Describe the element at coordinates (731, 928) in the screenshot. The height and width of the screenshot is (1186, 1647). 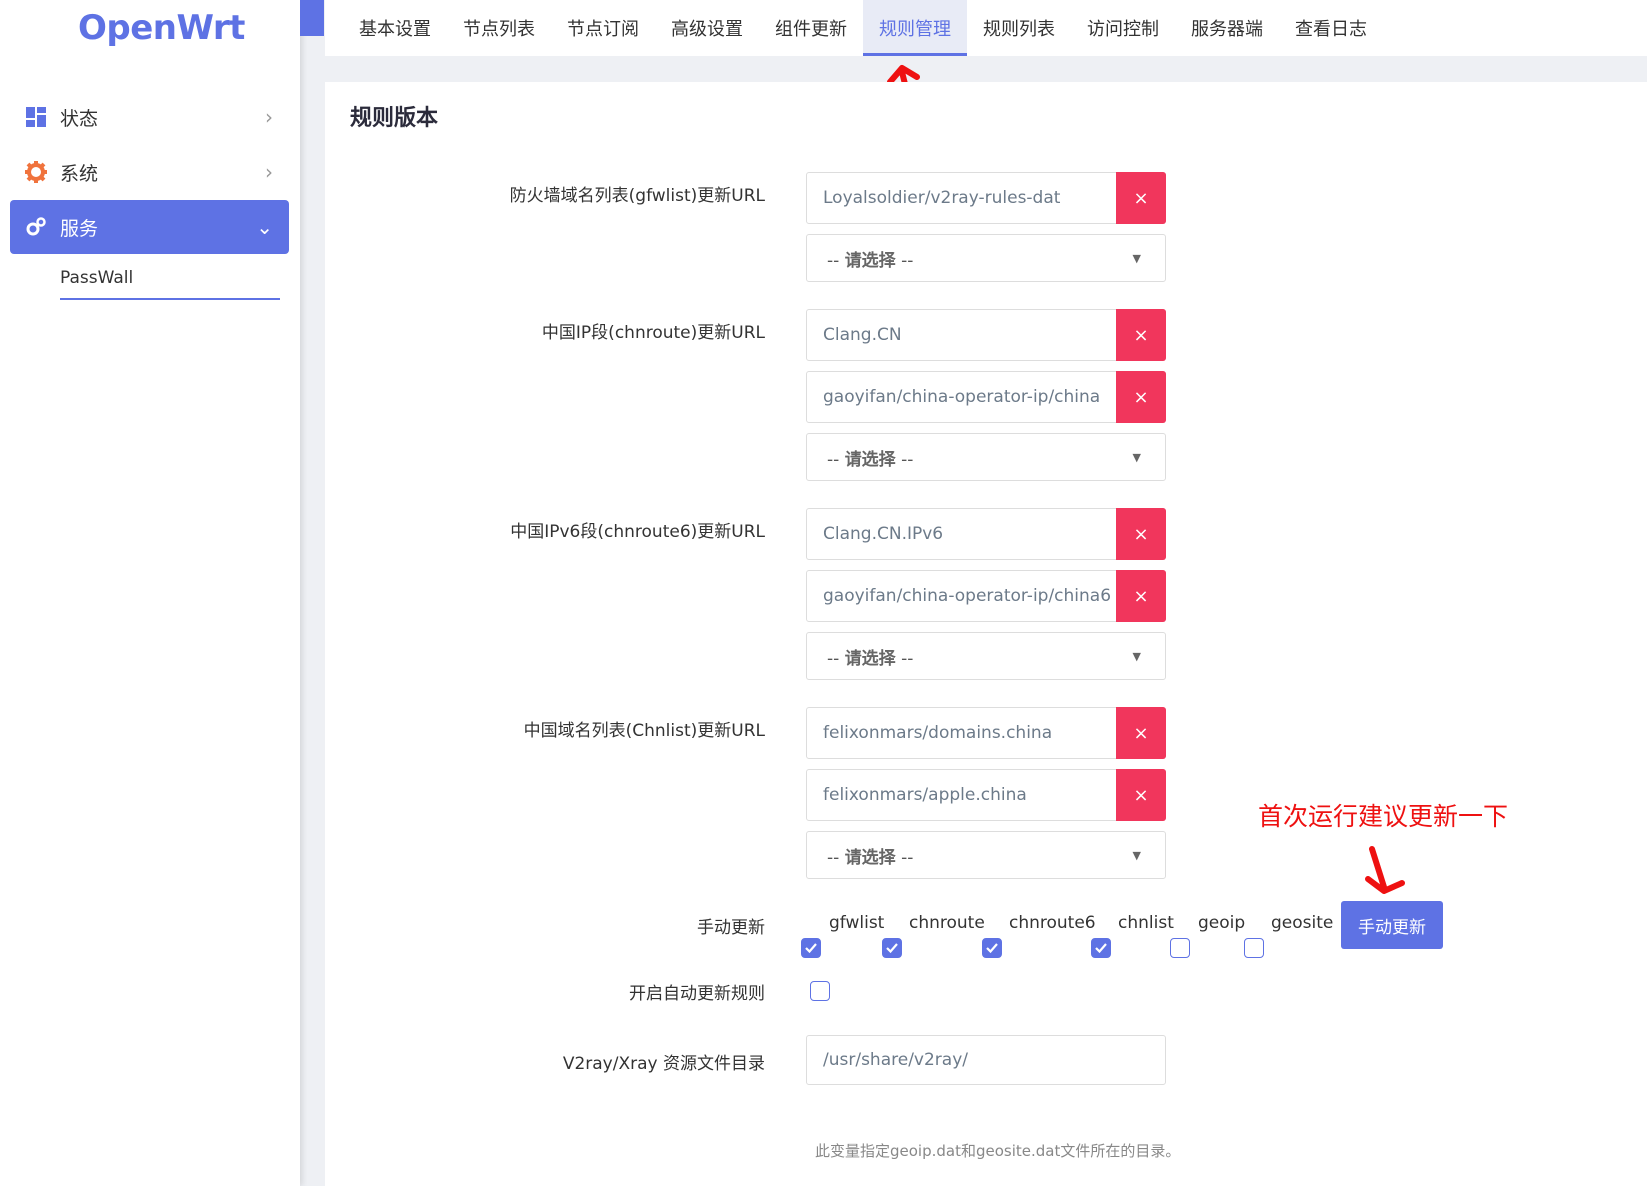
I see `manual-update-label: 手动更新` at that location.